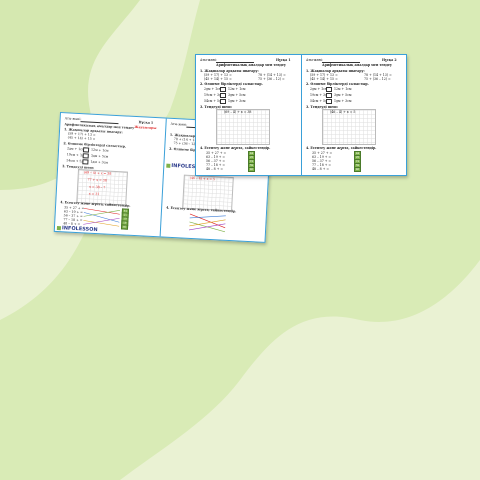 This screenshot has width=480, height=480. Describe the element at coordinates (145, 127) in the screenshot. I see `answers-label: Жауаптары` at that location.